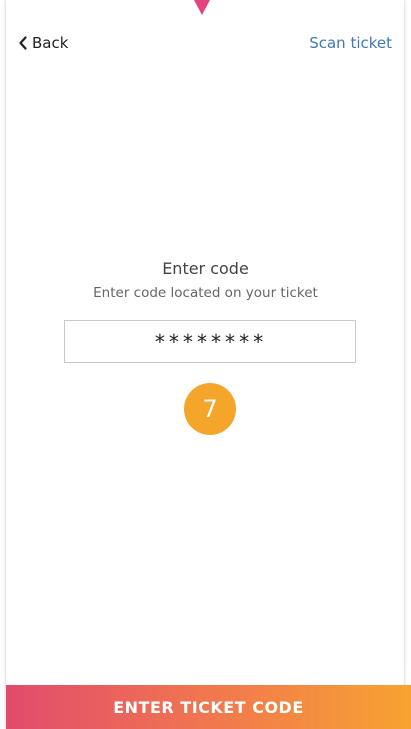  What do you see at coordinates (202, 7) in the screenshot?
I see `triangle-pointer-icon` at bounding box center [202, 7].